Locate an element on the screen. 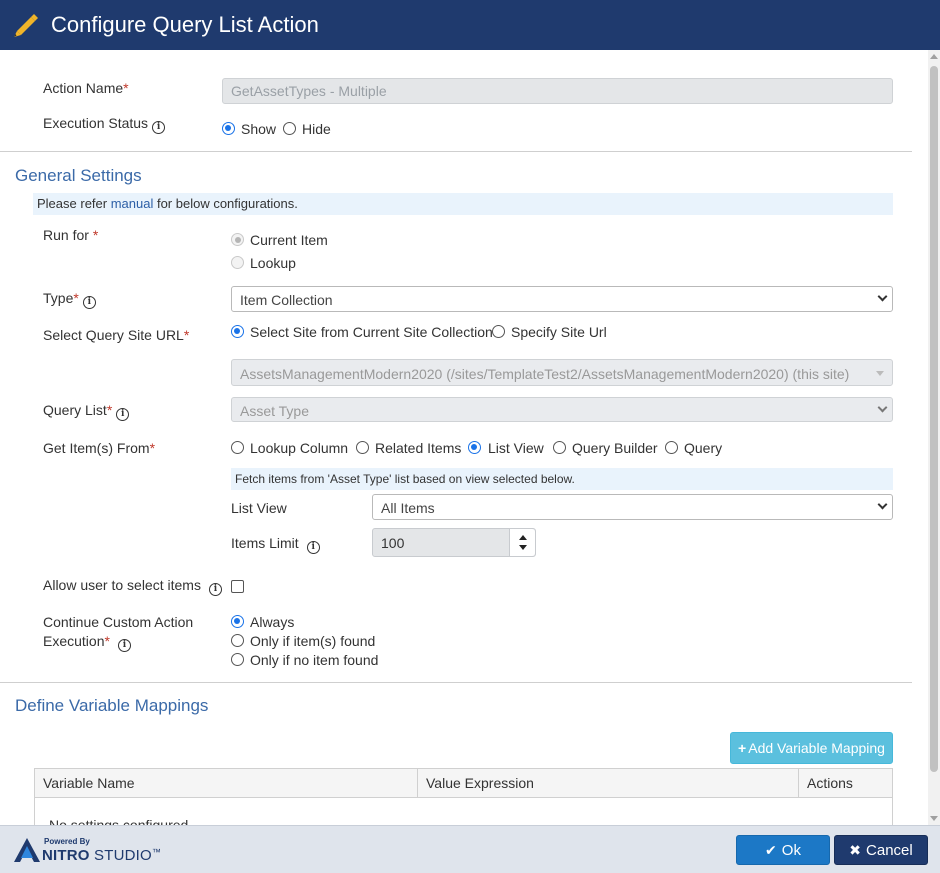 This screenshot has width=940, height=873. empty-table-text: No settings configured is located at coordinates (119, 821).